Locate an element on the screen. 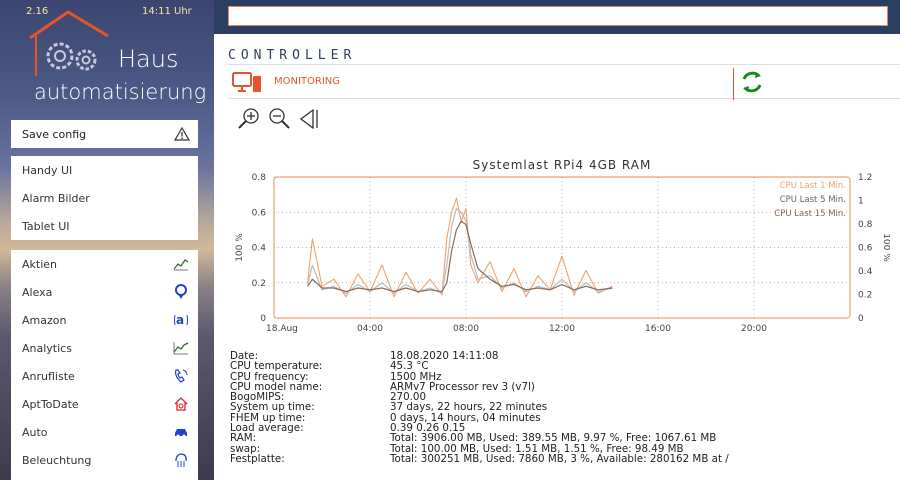 This screenshot has width=900, height=480. analytics-chart-icon is located at coordinates (181, 348).